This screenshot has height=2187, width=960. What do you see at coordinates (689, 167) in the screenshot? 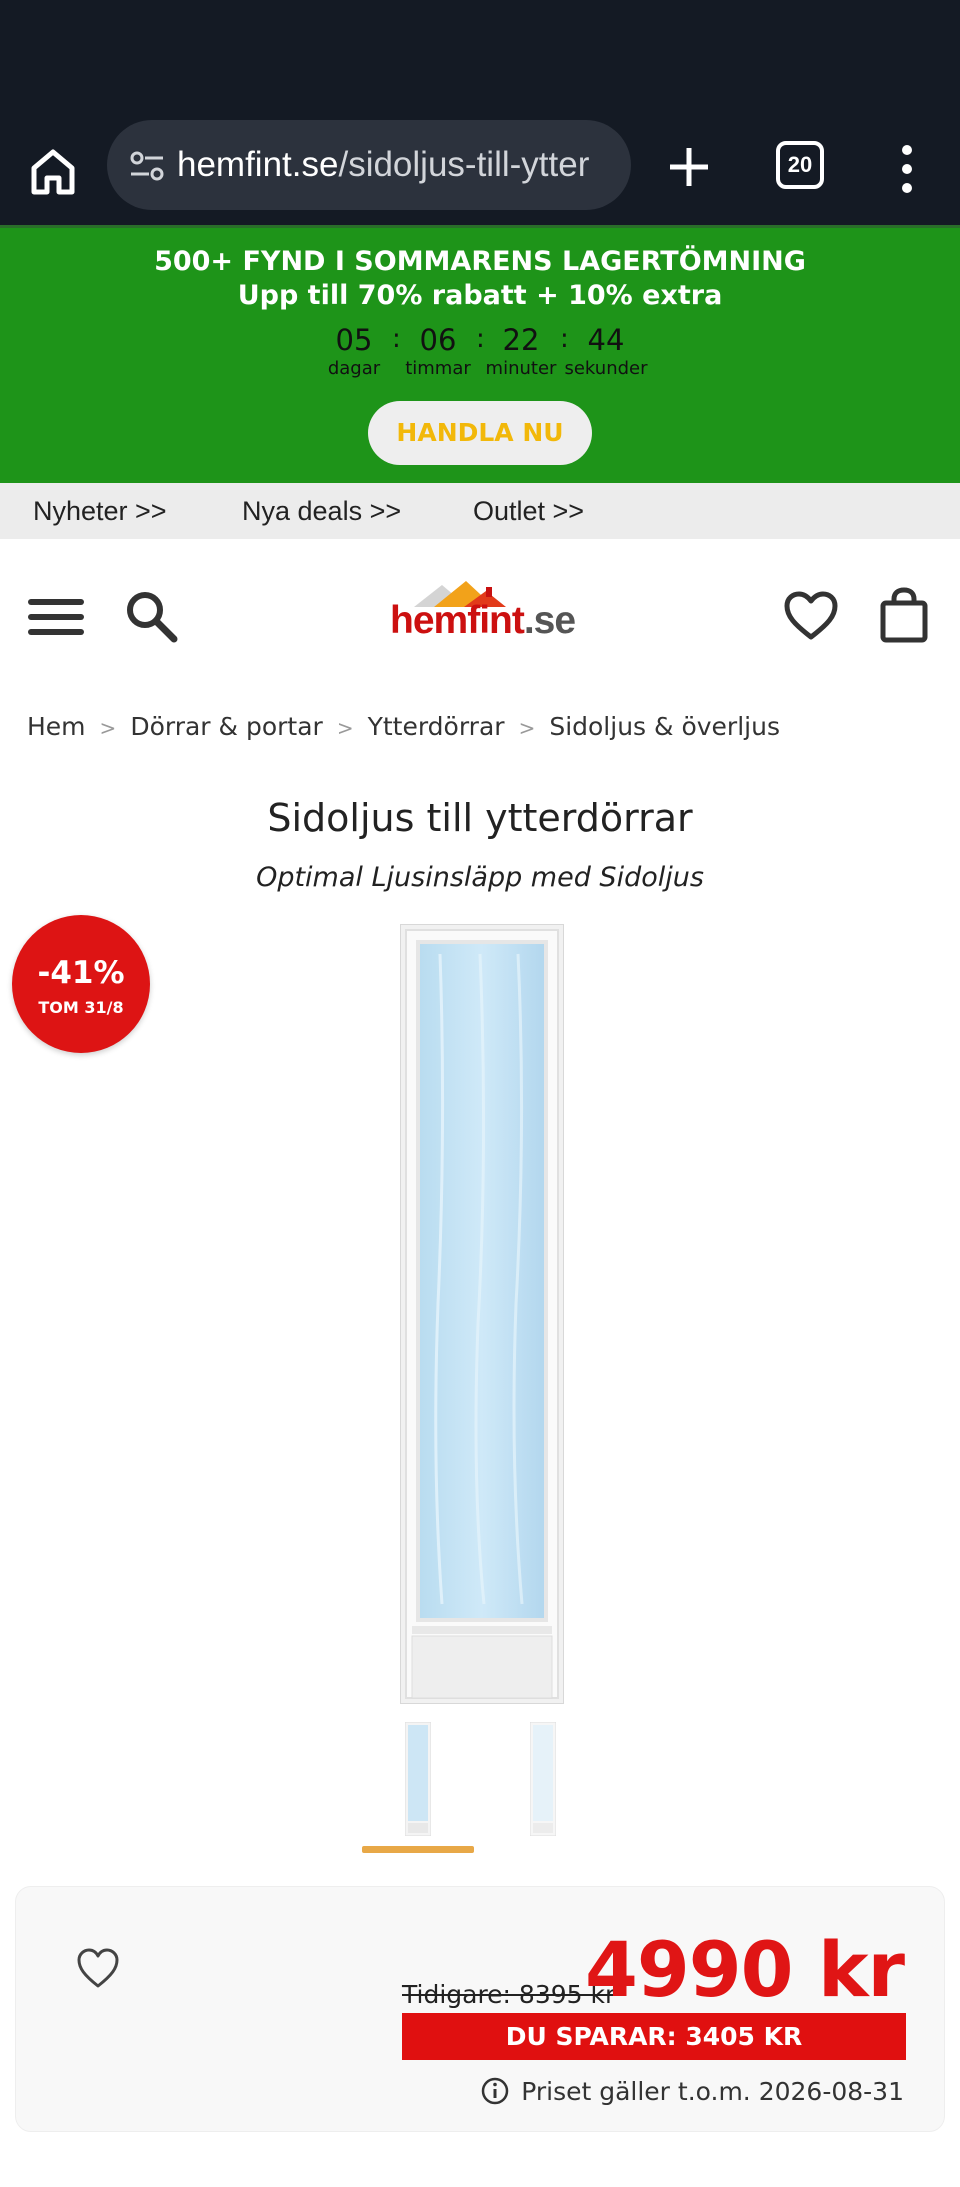
I see `new-tab-icon` at bounding box center [689, 167].